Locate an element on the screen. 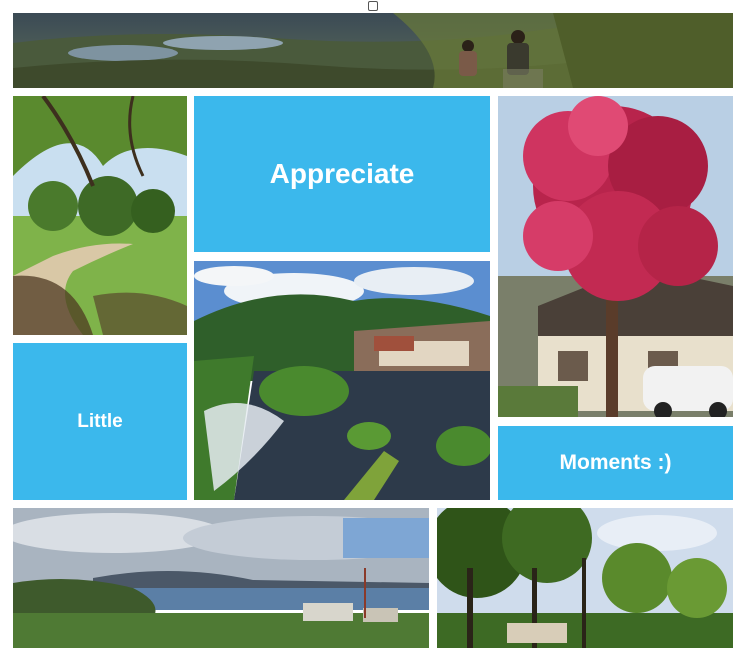 This screenshot has height=648, width=743. photo-river-rapids-town is located at coordinates (342, 380).